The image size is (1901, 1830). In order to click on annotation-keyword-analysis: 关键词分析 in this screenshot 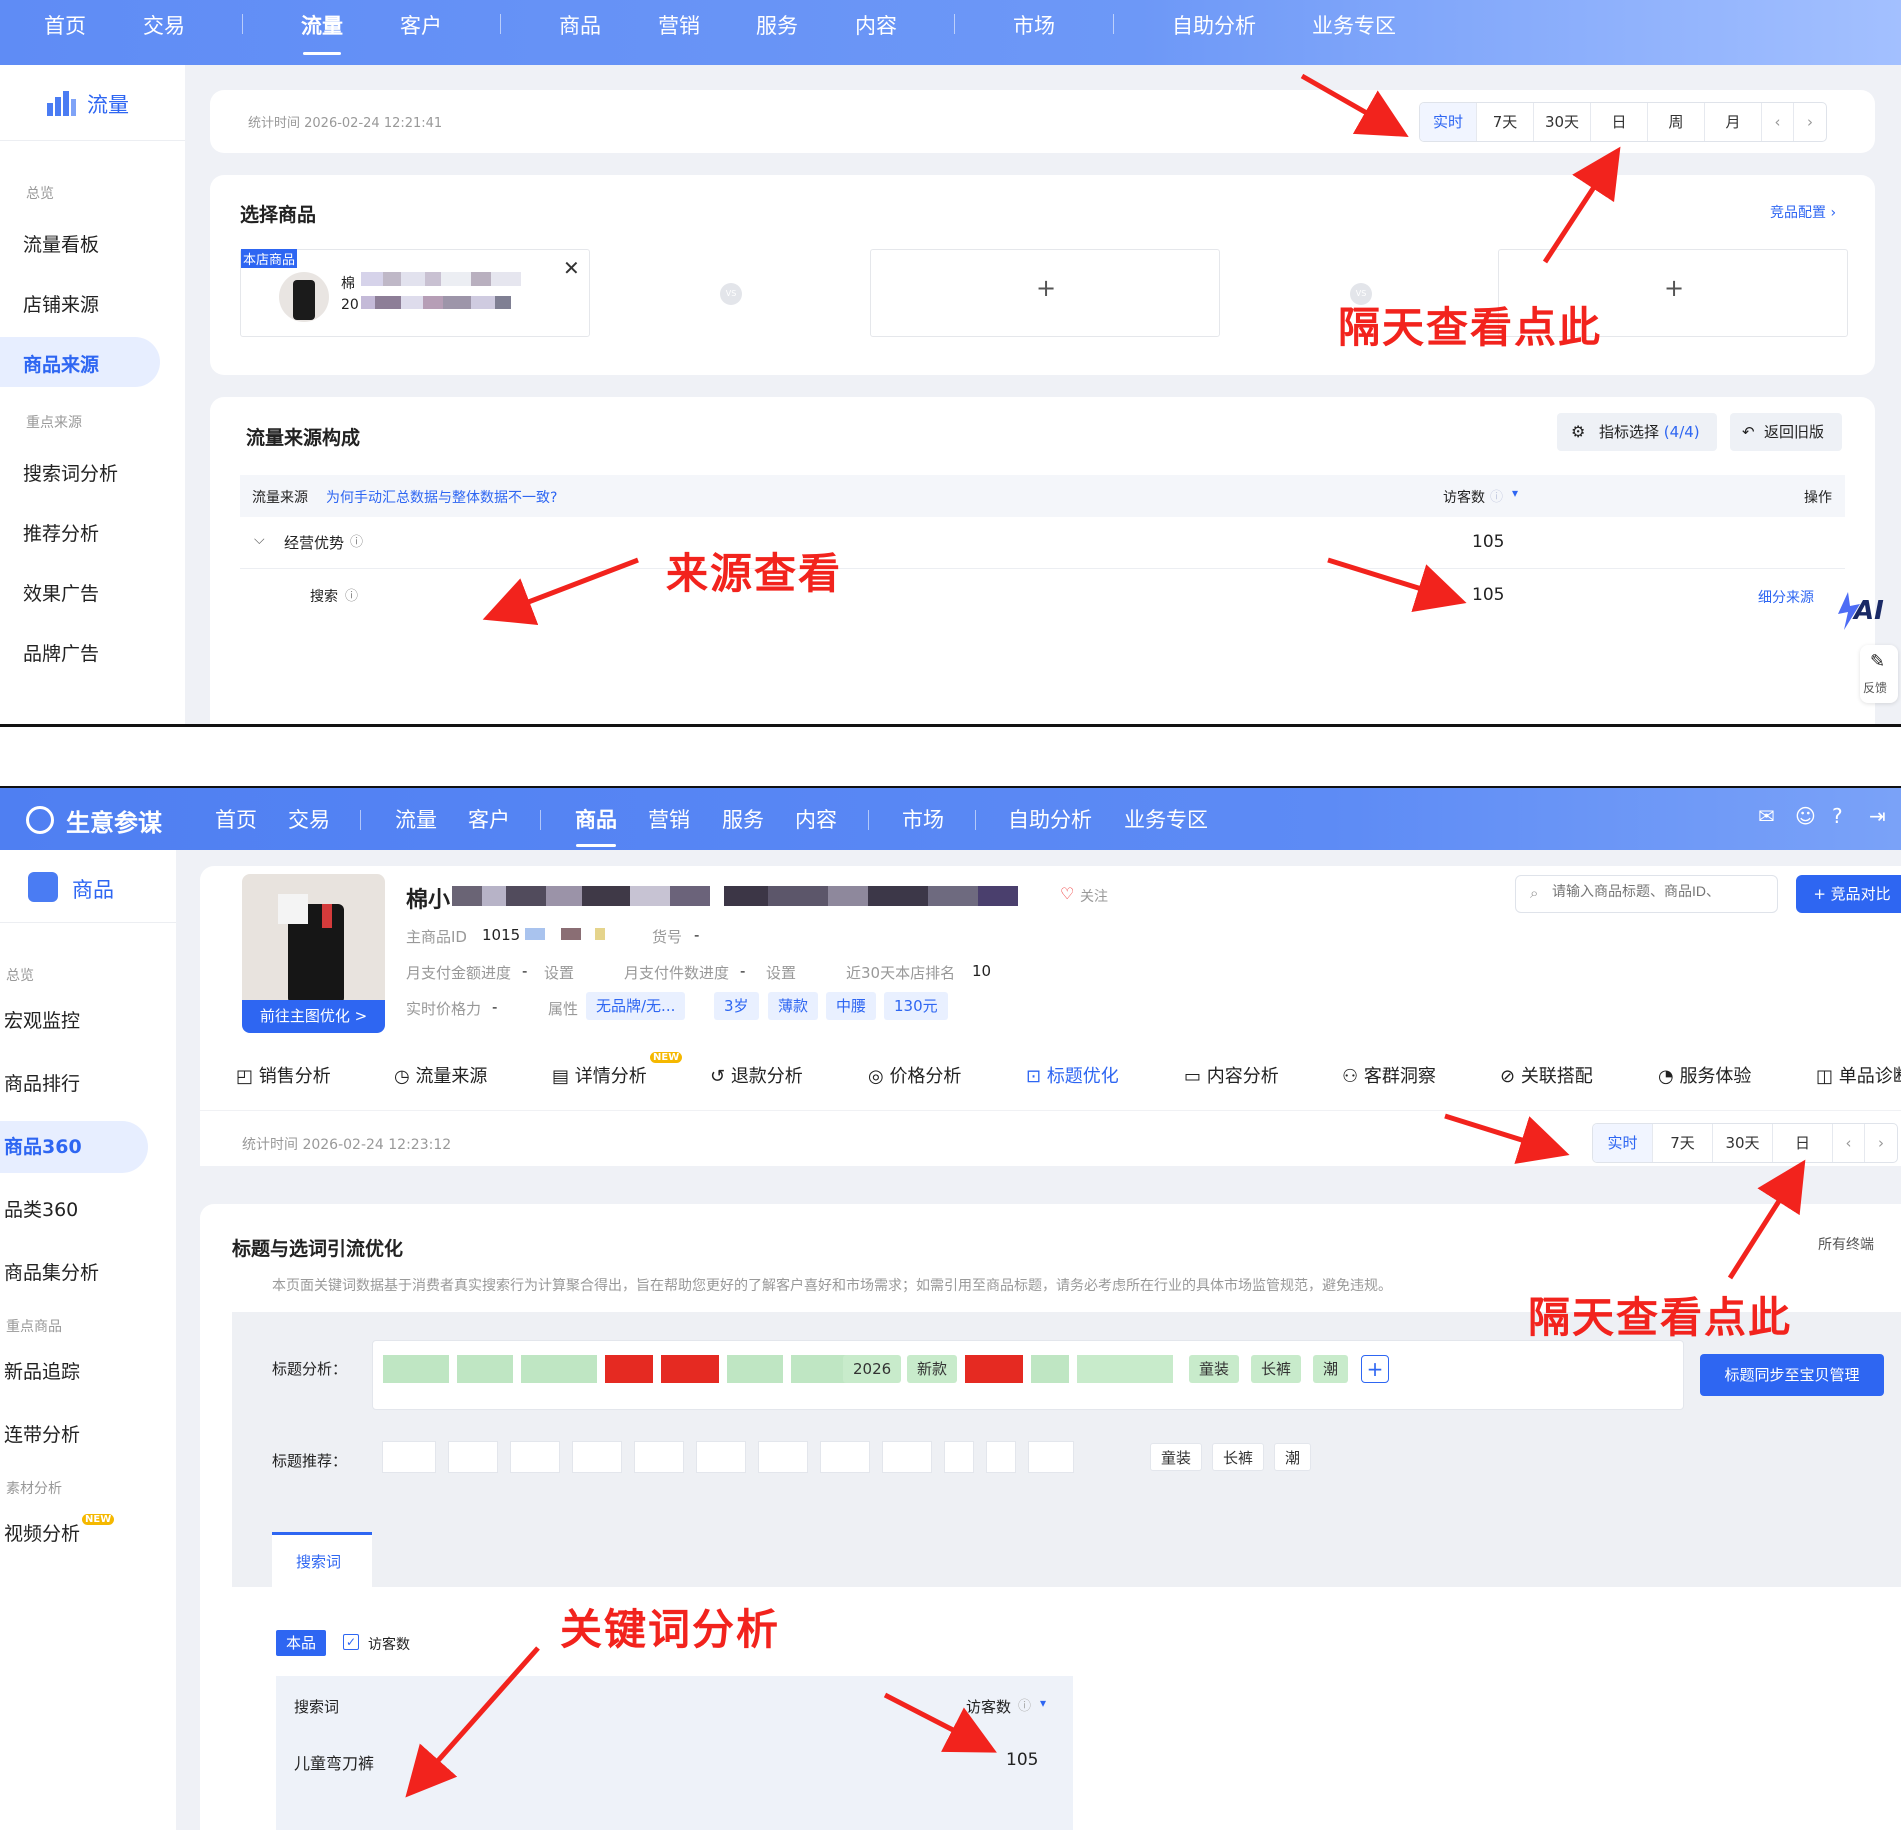, I will do `click(670, 1629)`.